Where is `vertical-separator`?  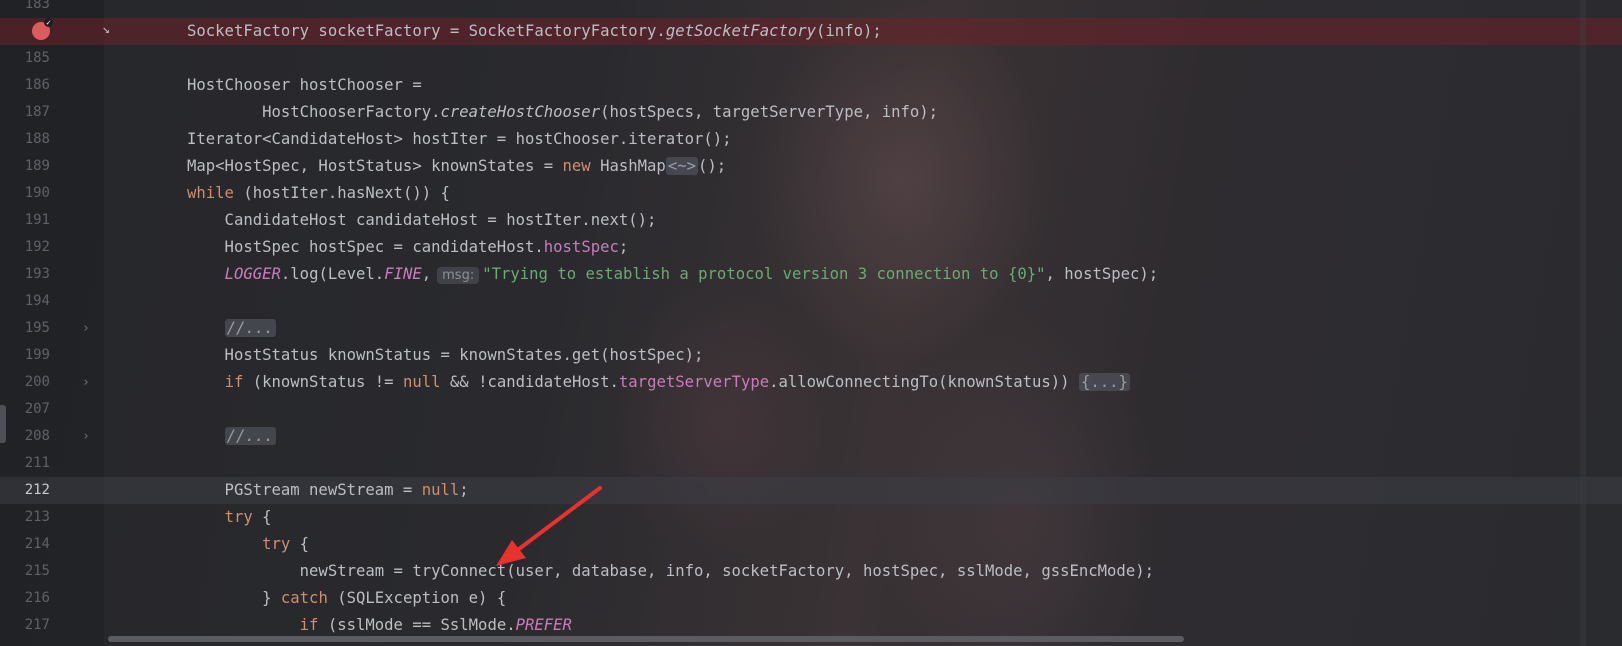 vertical-separator is located at coordinates (1583, 323).